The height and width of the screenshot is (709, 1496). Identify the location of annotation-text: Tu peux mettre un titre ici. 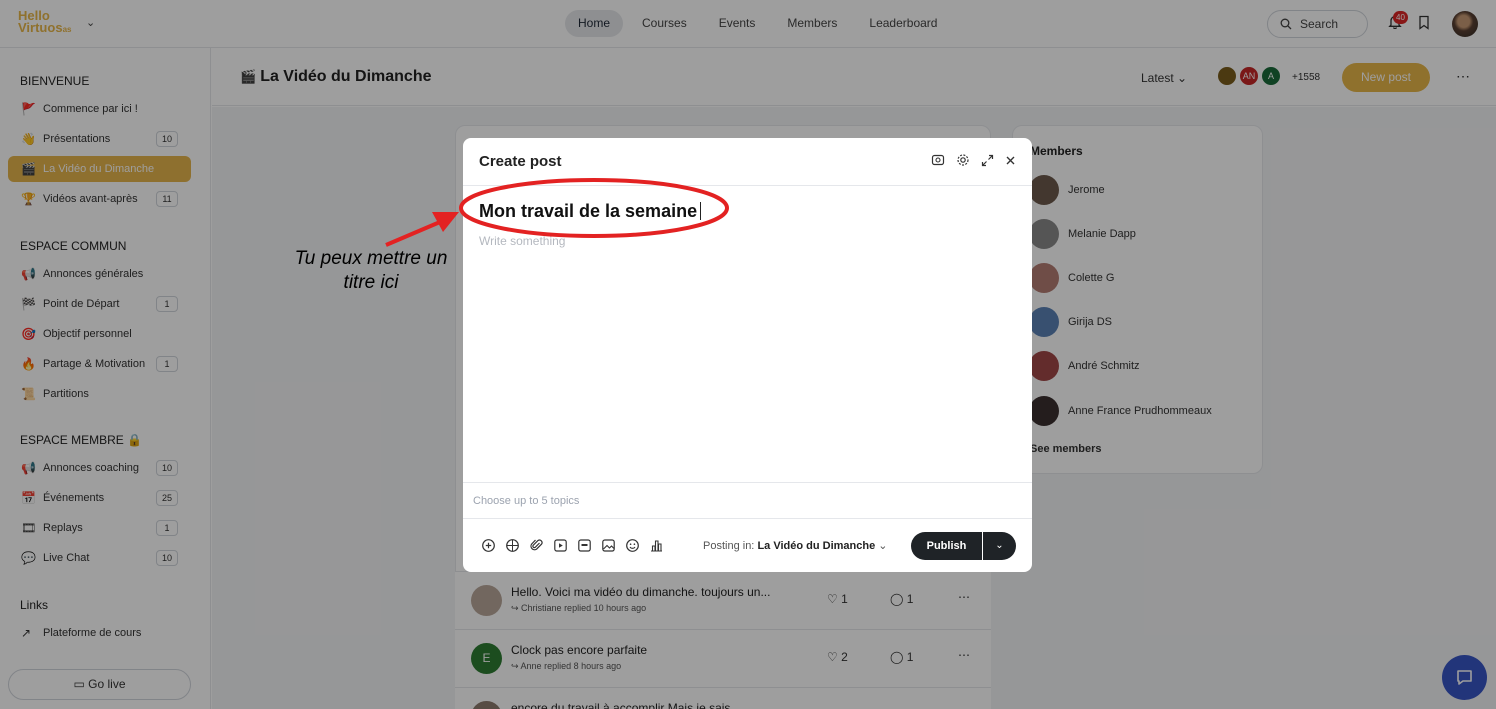
(371, 271).